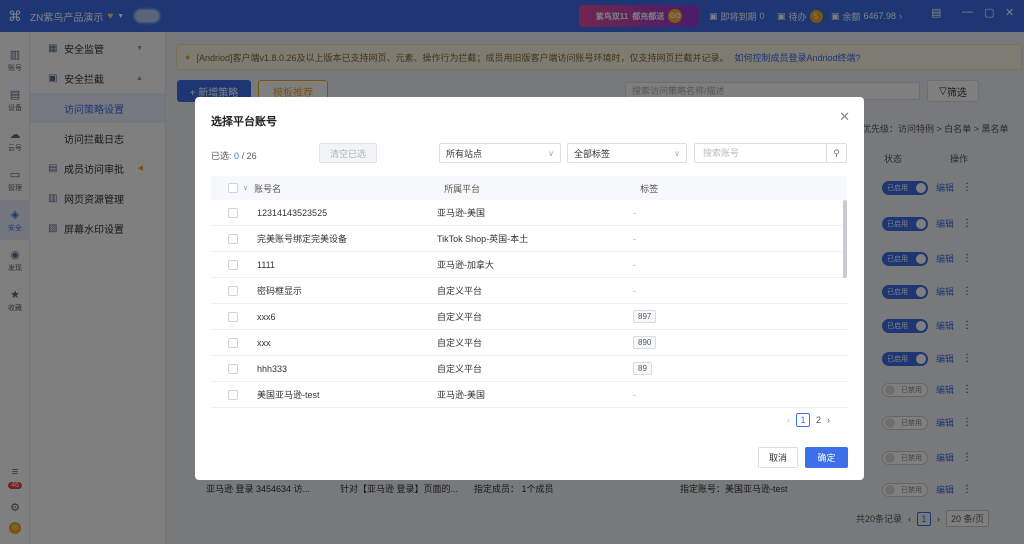  Describe the element at coordinates (272, 368) in the screenshot. I see `account-name: hhh333` at that location.